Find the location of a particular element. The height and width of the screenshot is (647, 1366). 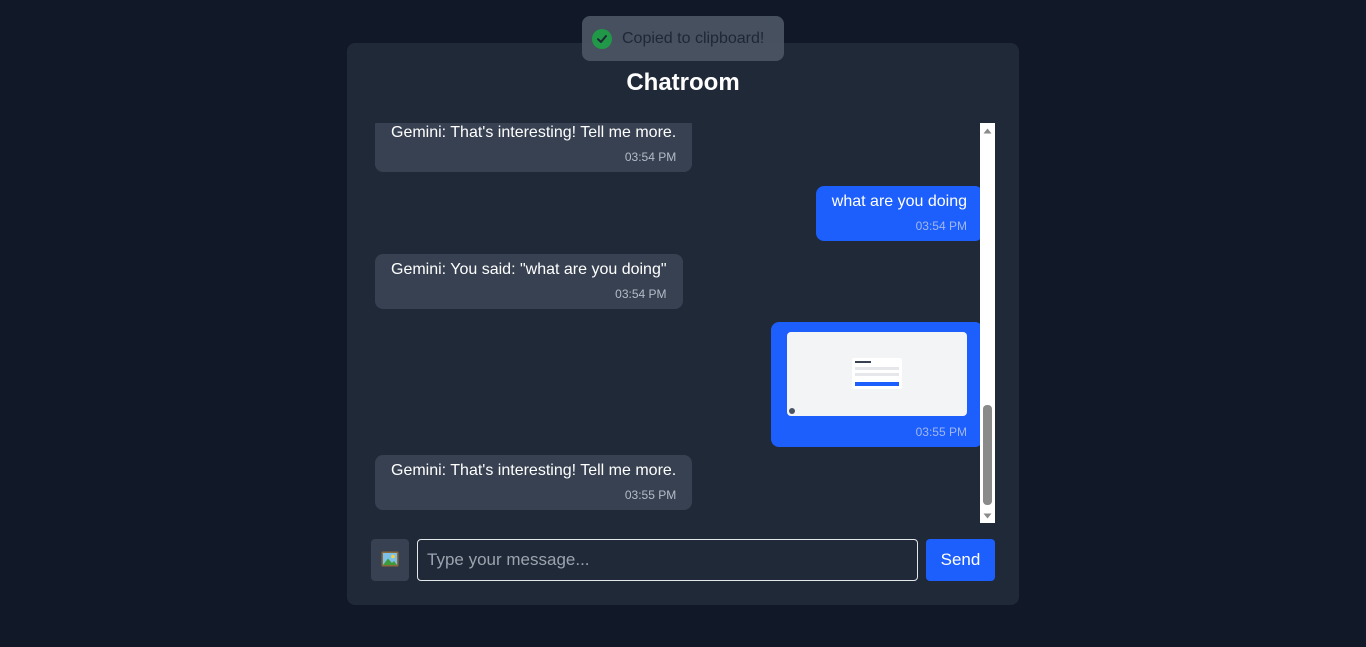

screenshot-preview is located at coordinates (877, 373).